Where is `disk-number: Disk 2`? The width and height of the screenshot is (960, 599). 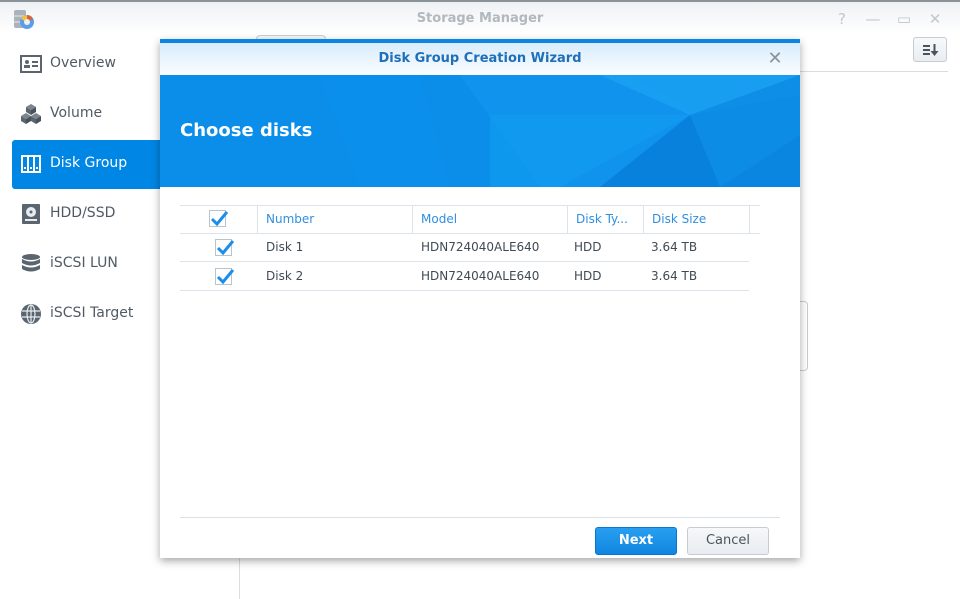 disk-number: Disk 2 is located at coordinates (285, 276).